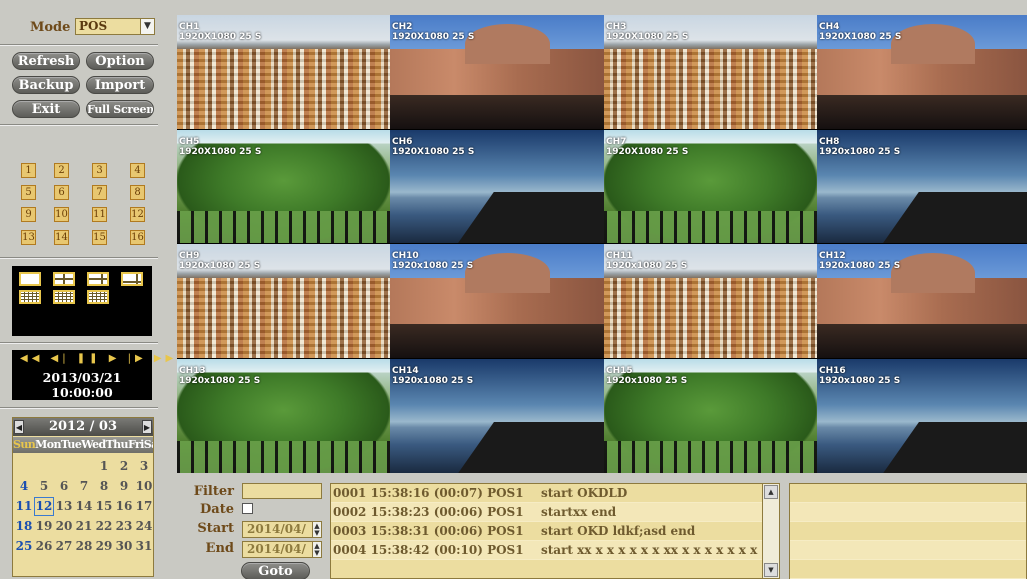 Image resolution: width=1027 pixels, height=579 pixels. Describe the element at coordinates (64, 526) in the screenshot. I see `calendar-day: 20` at that location.